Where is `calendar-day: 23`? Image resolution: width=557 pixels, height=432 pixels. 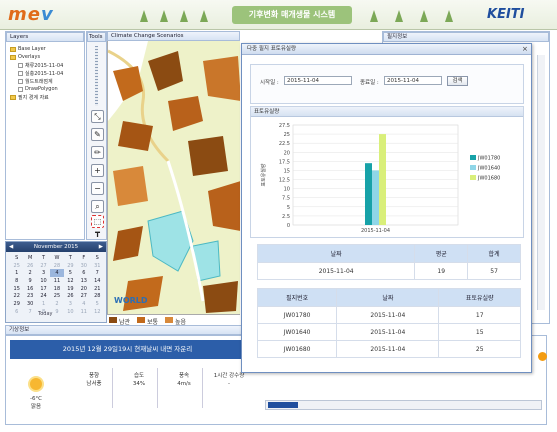
calendar-day: 23 is located at coordinates (29, 296).